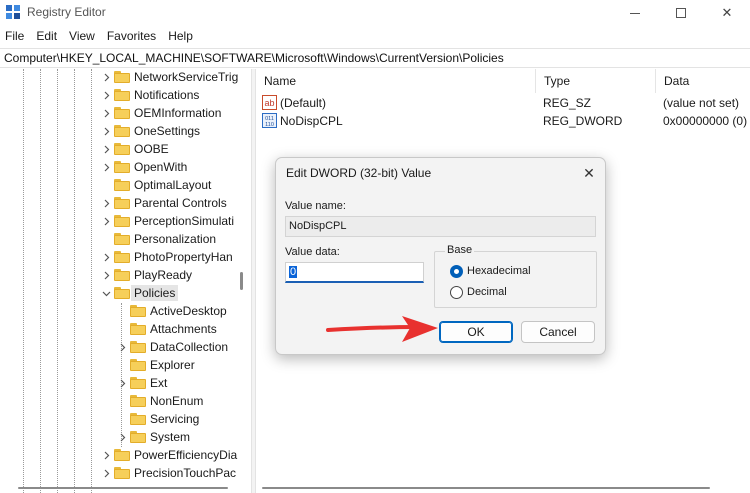 This screenshot has width=750, height=493. Describe the element at coordinates (486, 488) in the screenshot. I see `list-horizontal-scrollbar` at that location.